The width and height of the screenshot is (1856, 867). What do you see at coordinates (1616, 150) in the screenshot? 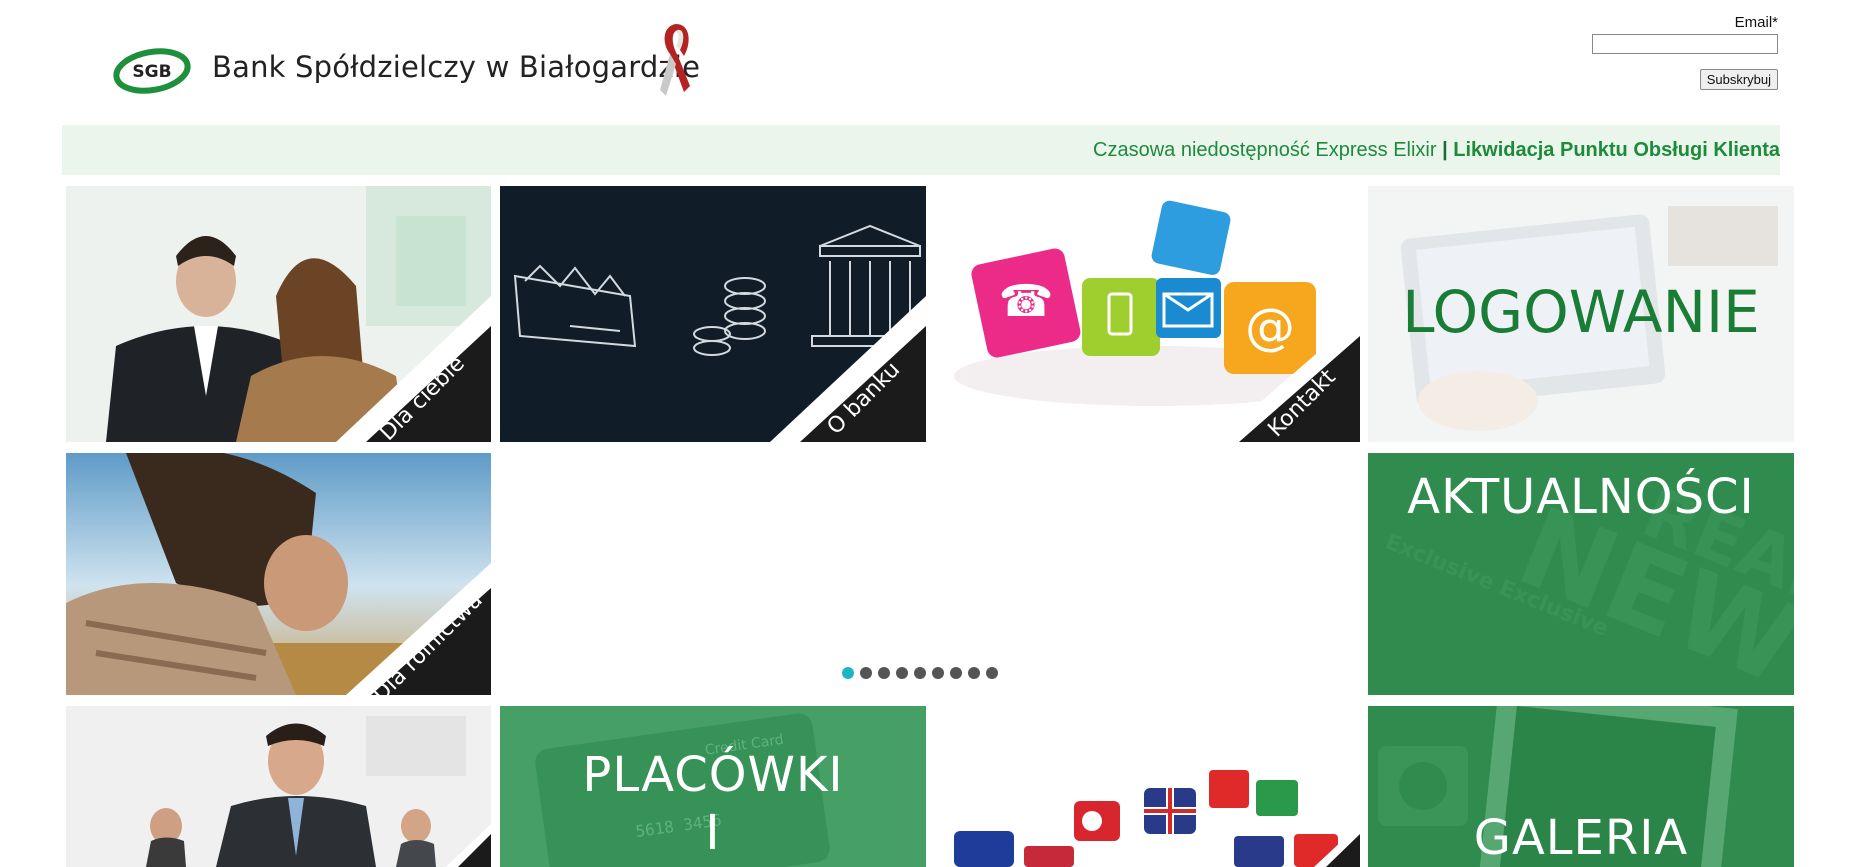
I see `ticker-item-likwidacja: Likwidacja Punktu Obsługi Klienta` at bounding box center [1616, 150].